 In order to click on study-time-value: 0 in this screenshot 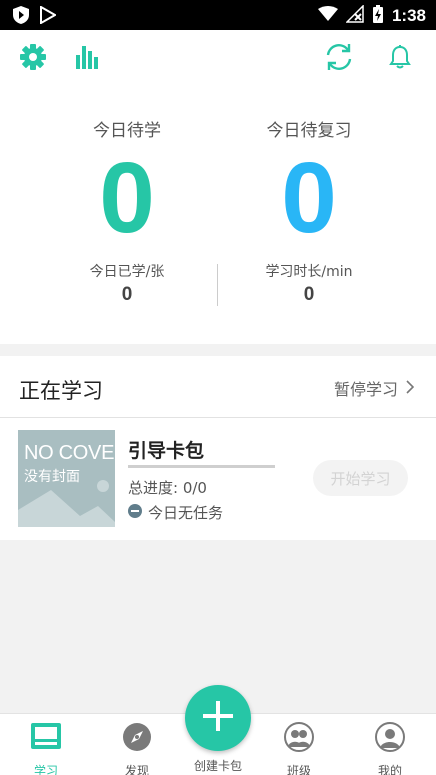, I will do `click(309, 294)`.